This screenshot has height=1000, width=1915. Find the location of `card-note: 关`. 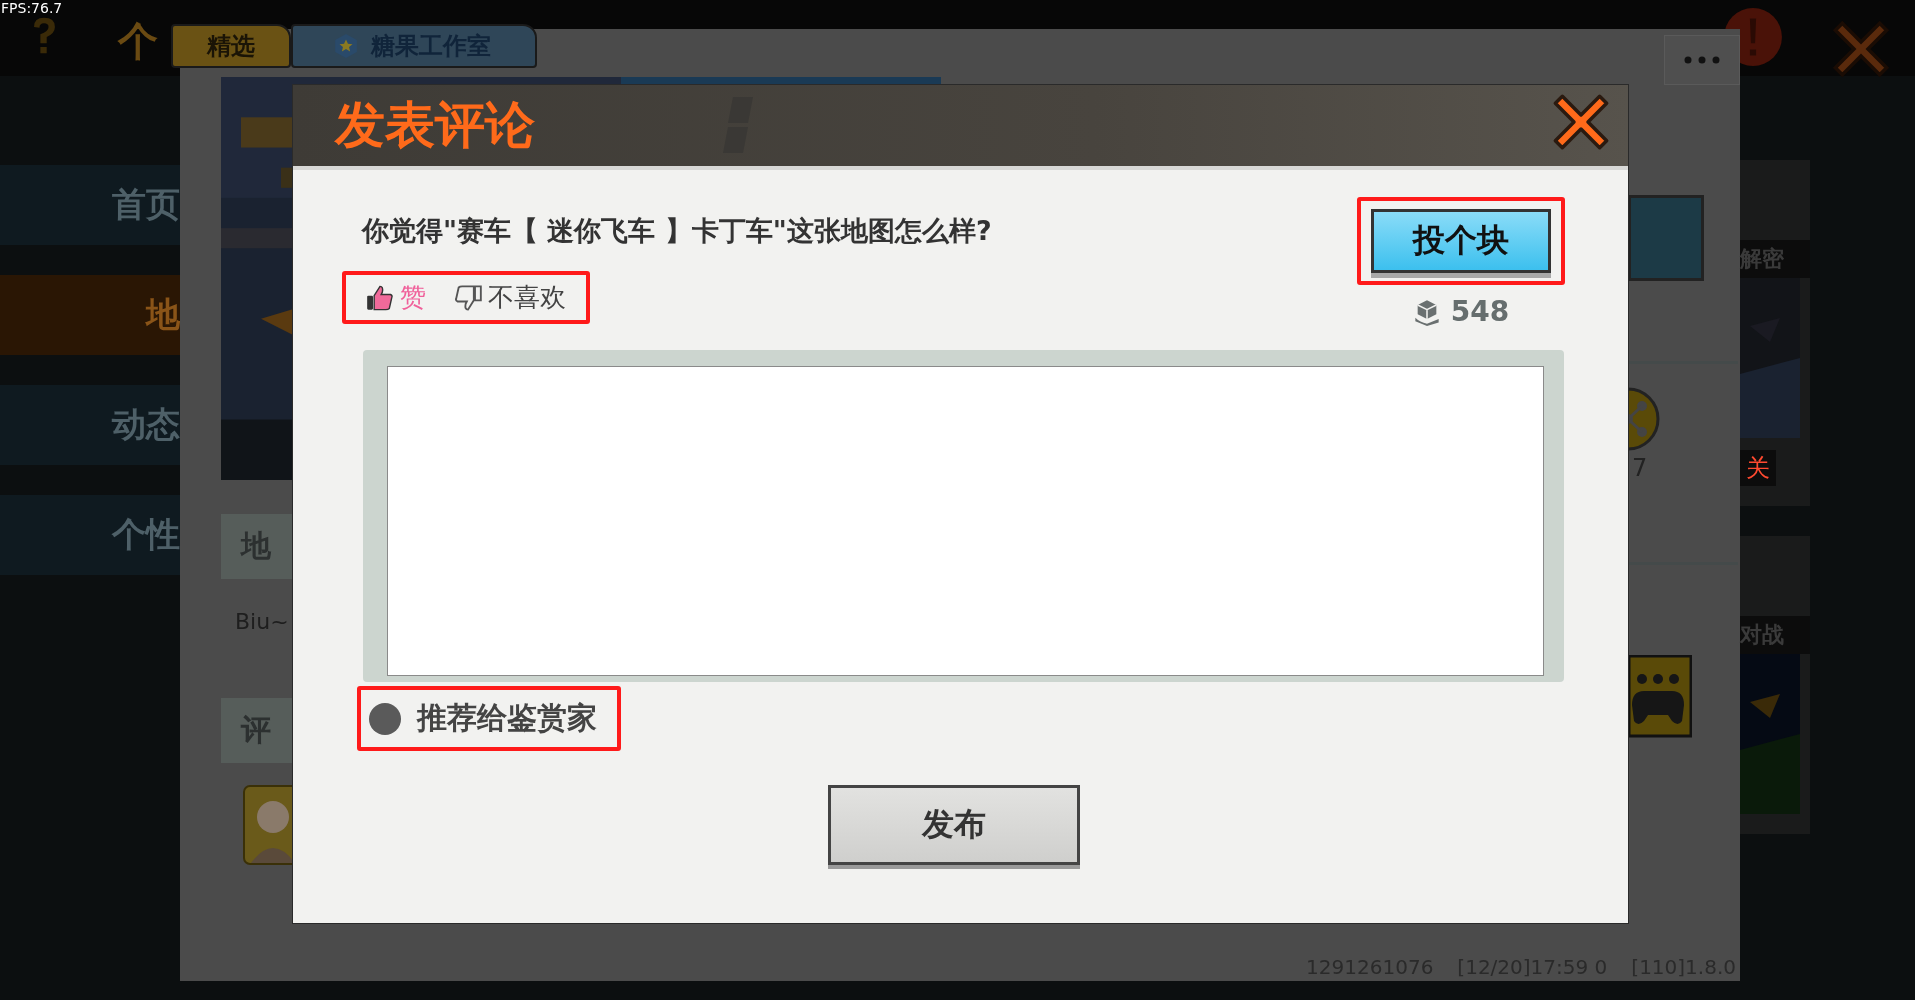

card-note: 关 is located at coordinates (1758, 468).